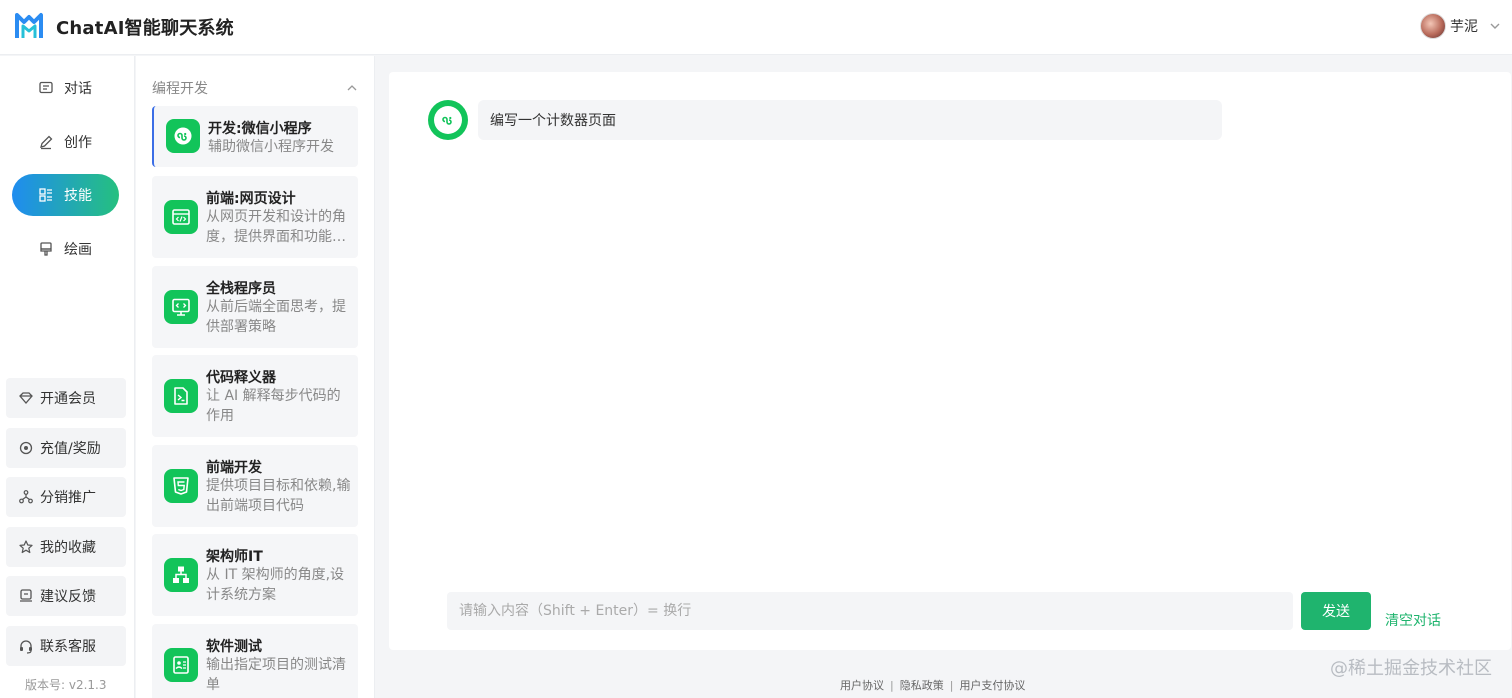  I want to click on chevron-down-icon, so click(1495, 26).